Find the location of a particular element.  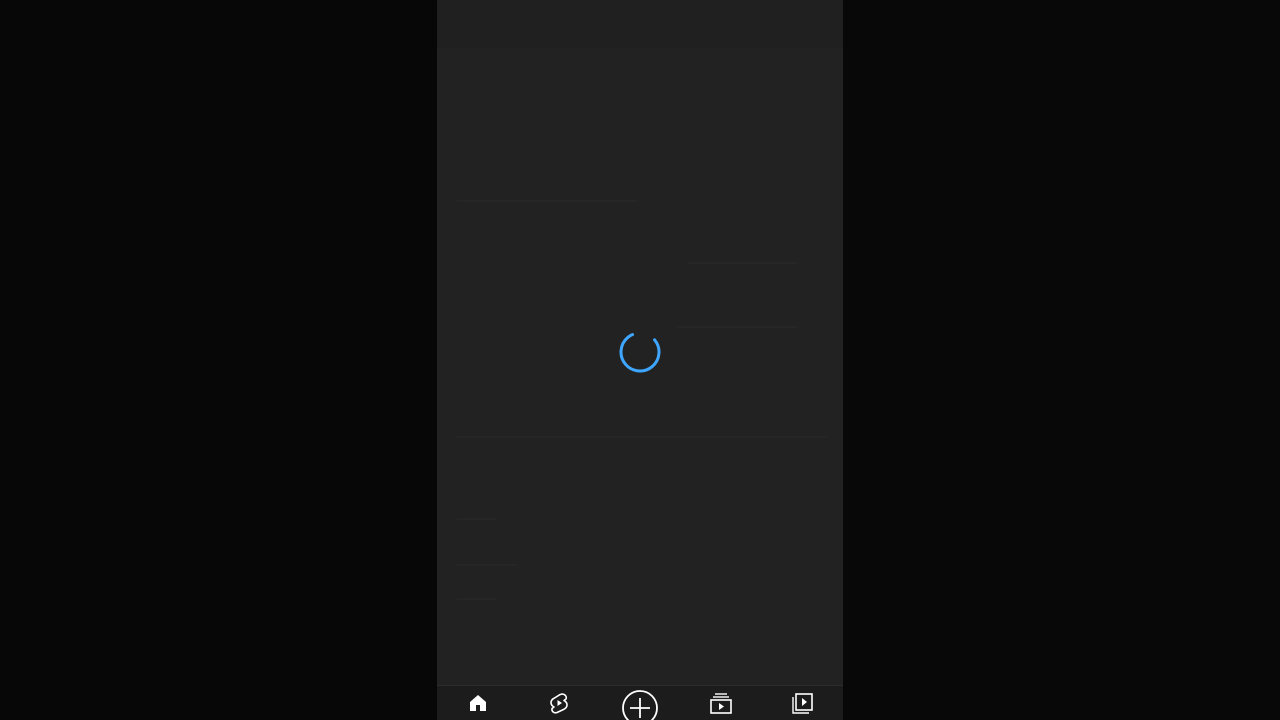

home-icon is located at coordinates (478, 703).